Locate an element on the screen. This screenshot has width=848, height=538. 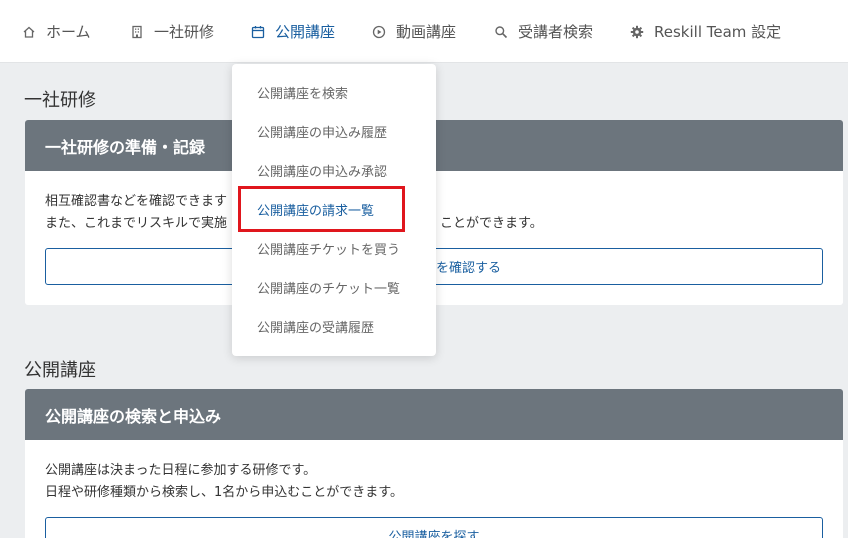
dropdown-item-search: 公開講座を検索 is located at coordinates (334, 92).